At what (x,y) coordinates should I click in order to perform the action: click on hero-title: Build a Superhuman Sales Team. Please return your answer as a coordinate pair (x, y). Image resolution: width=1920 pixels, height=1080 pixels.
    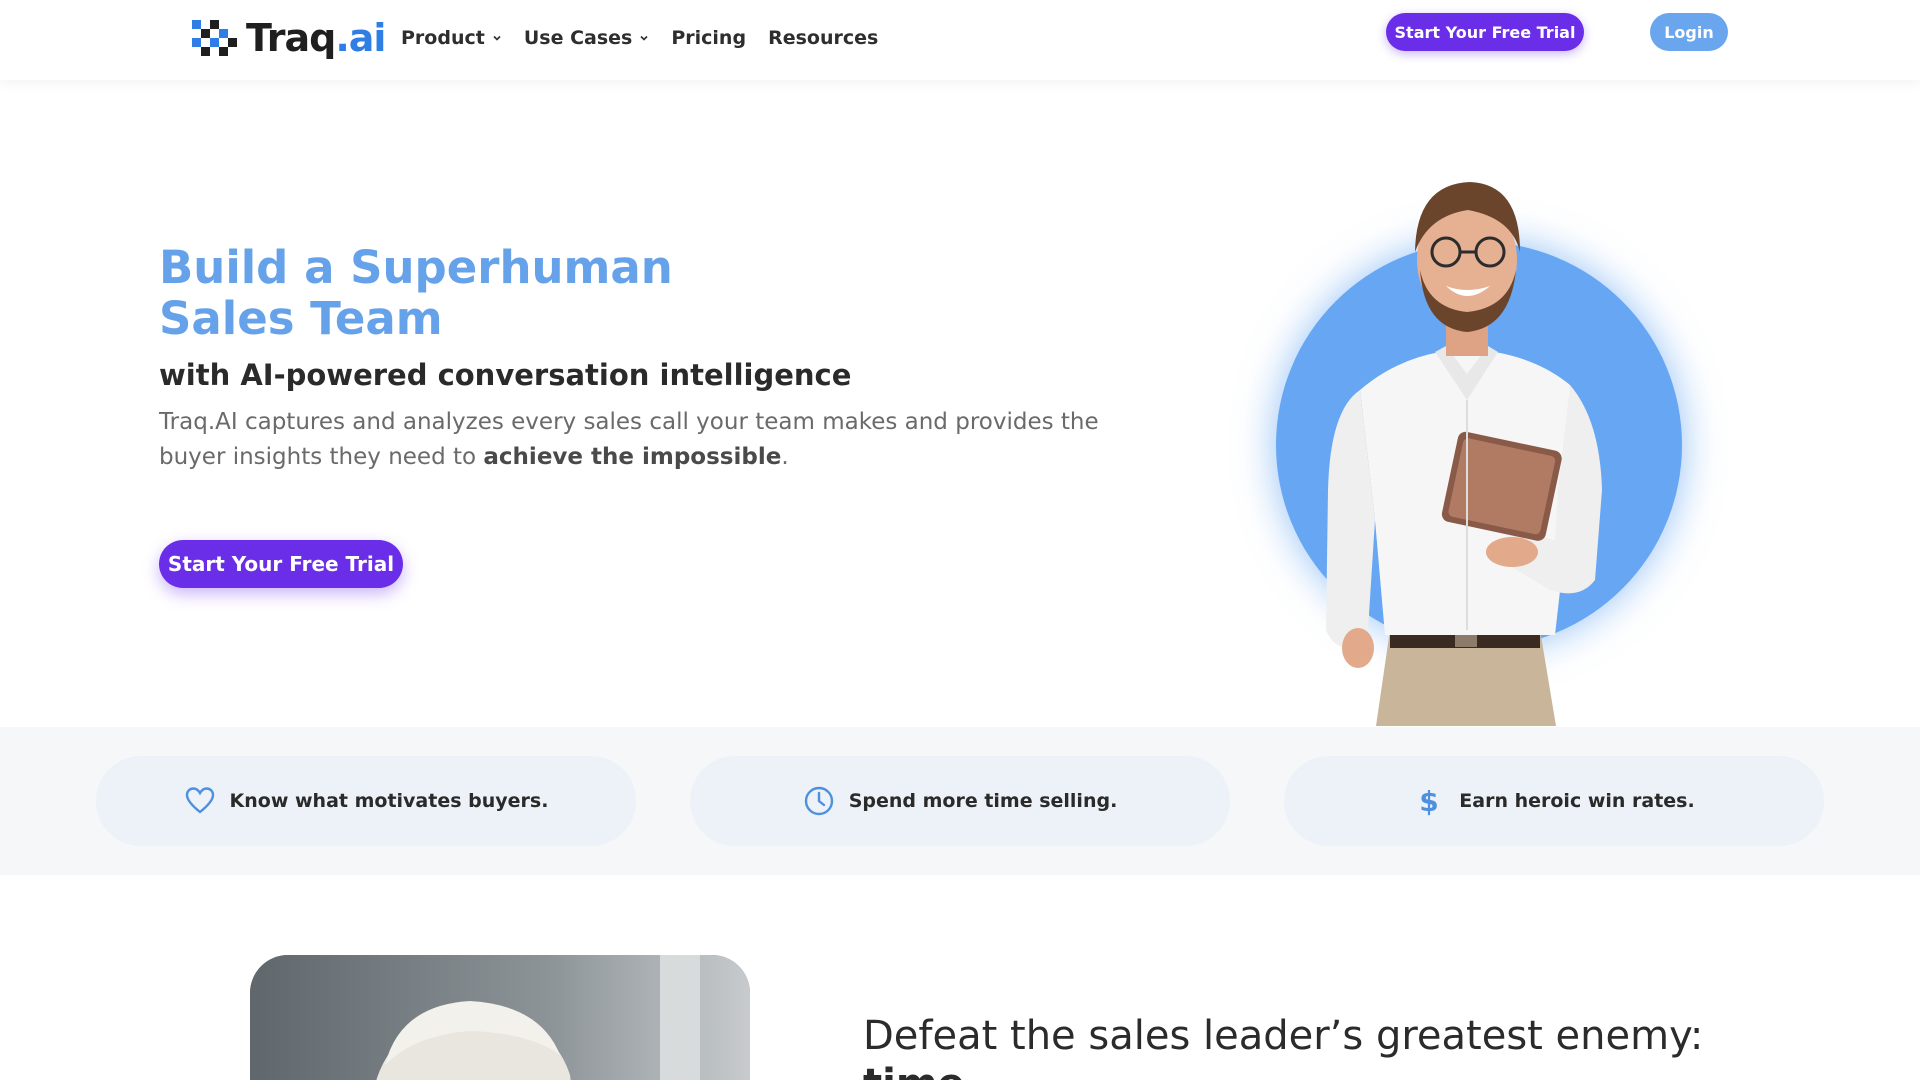
    Looking at the image, I should click on (539, 293).